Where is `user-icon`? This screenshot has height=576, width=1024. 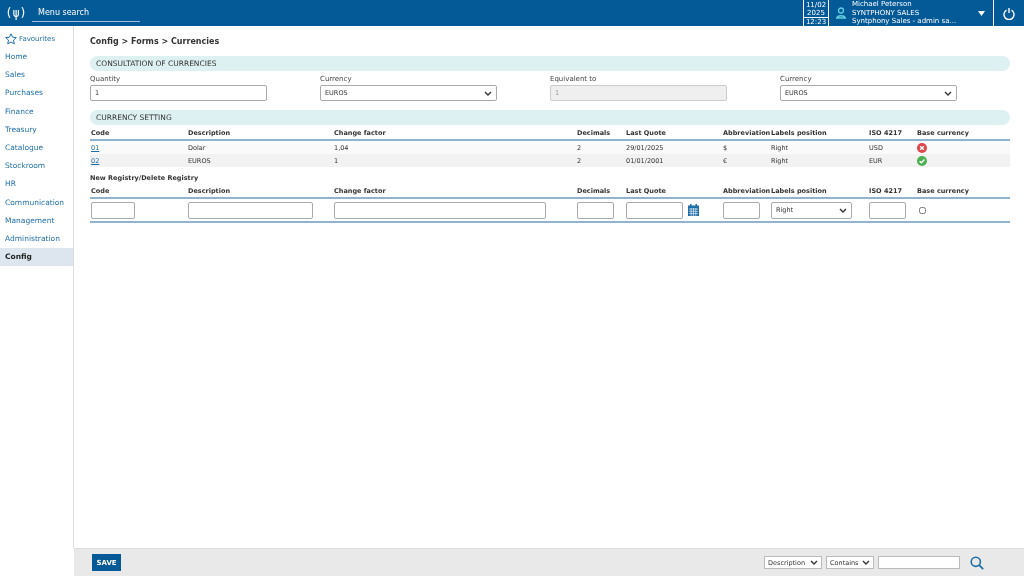
user-icon is located at coordinates (841, 13).